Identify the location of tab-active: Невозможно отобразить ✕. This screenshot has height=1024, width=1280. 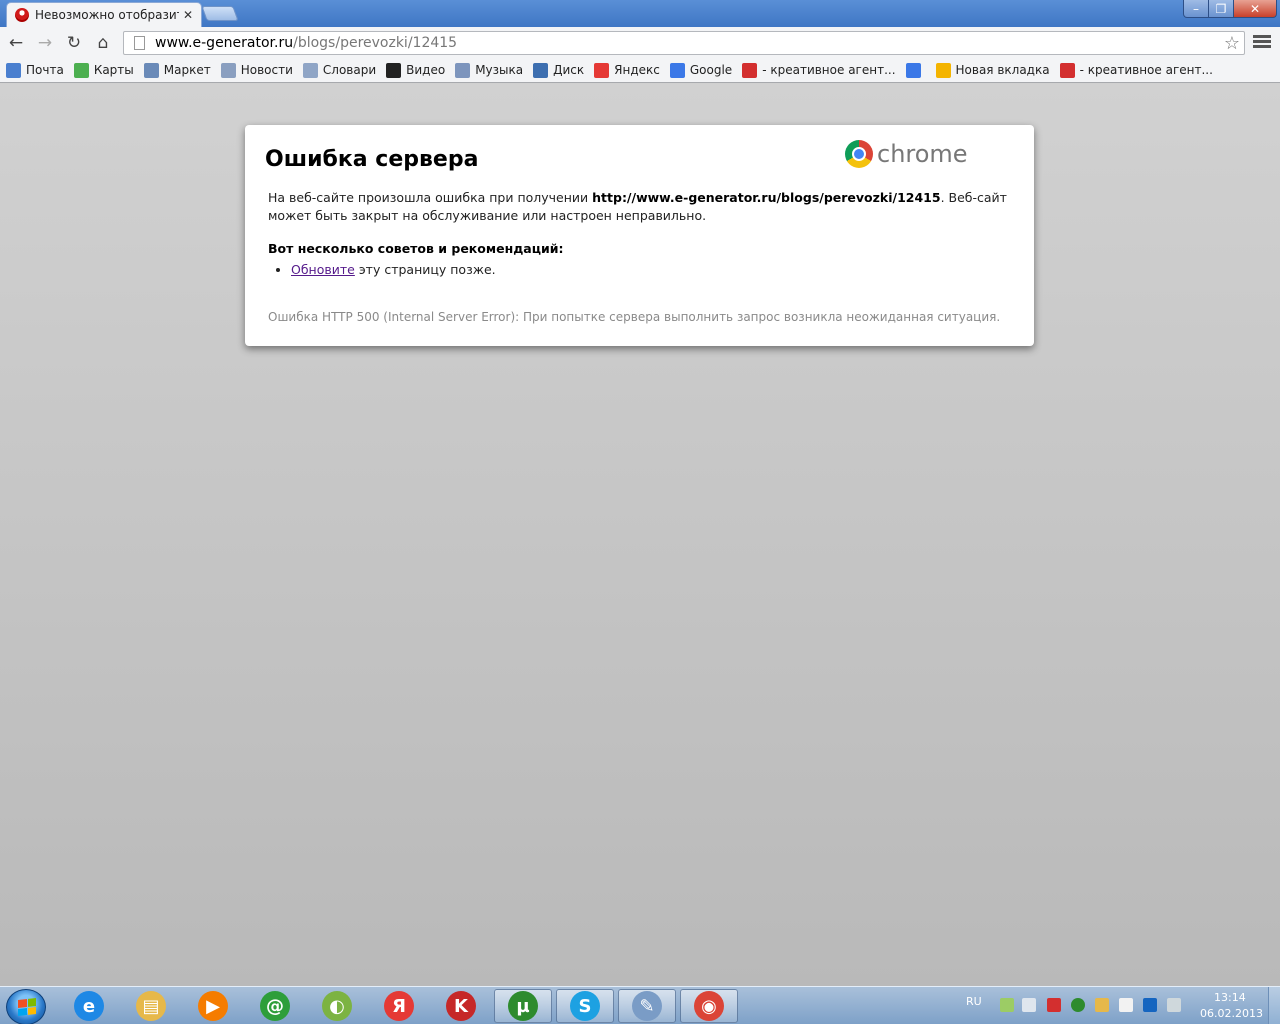
(104, 14).